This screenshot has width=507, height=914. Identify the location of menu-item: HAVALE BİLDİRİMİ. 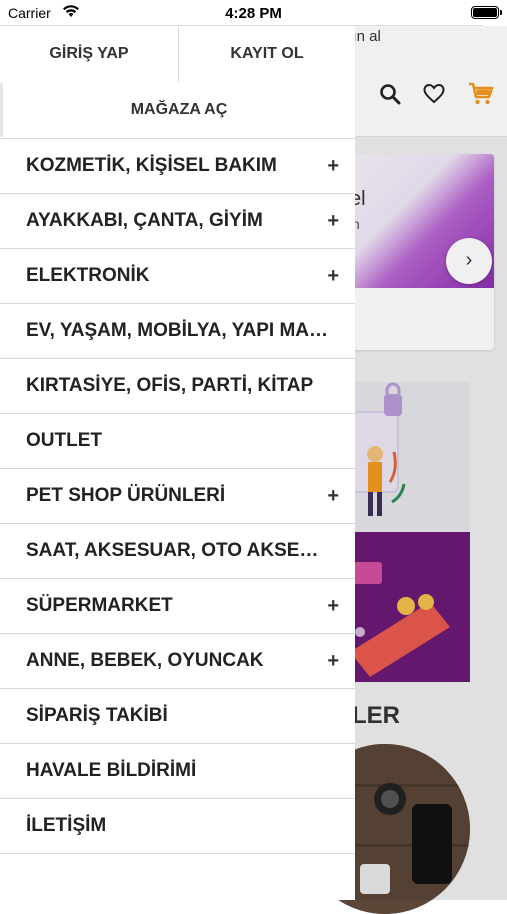
(177, 770).